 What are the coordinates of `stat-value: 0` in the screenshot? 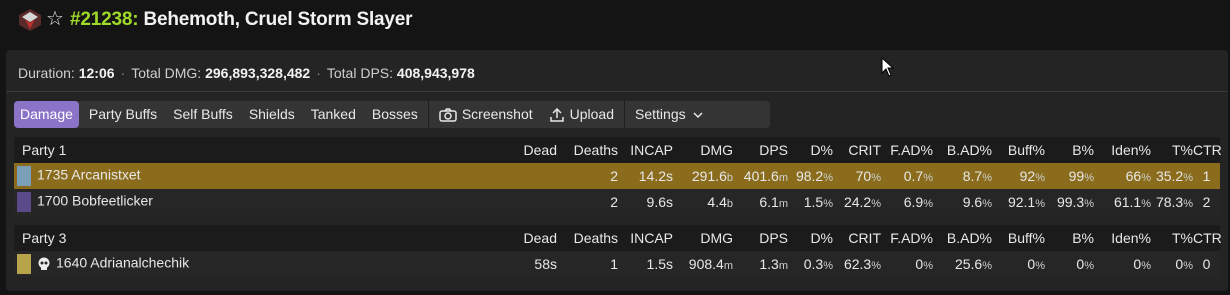 It's located at (1206, 264).